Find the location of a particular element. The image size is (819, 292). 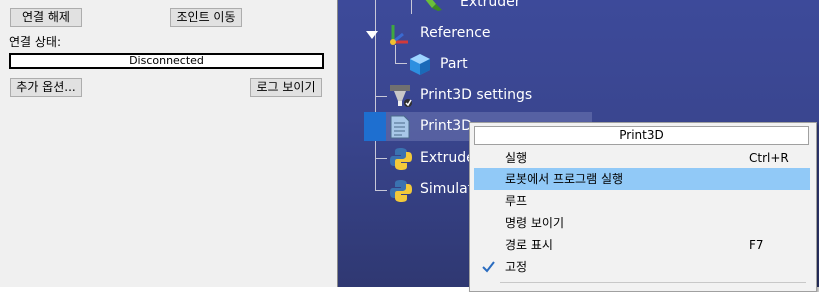

menu-item-run-on-robot: 로봇에서 프로그램 실행 is located at coordinates (642, 179).